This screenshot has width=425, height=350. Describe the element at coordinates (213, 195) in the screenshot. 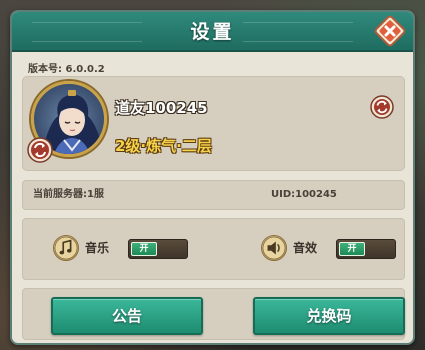

I see `account-info-row: 当前服务器:1服 UID:100245` at that location.